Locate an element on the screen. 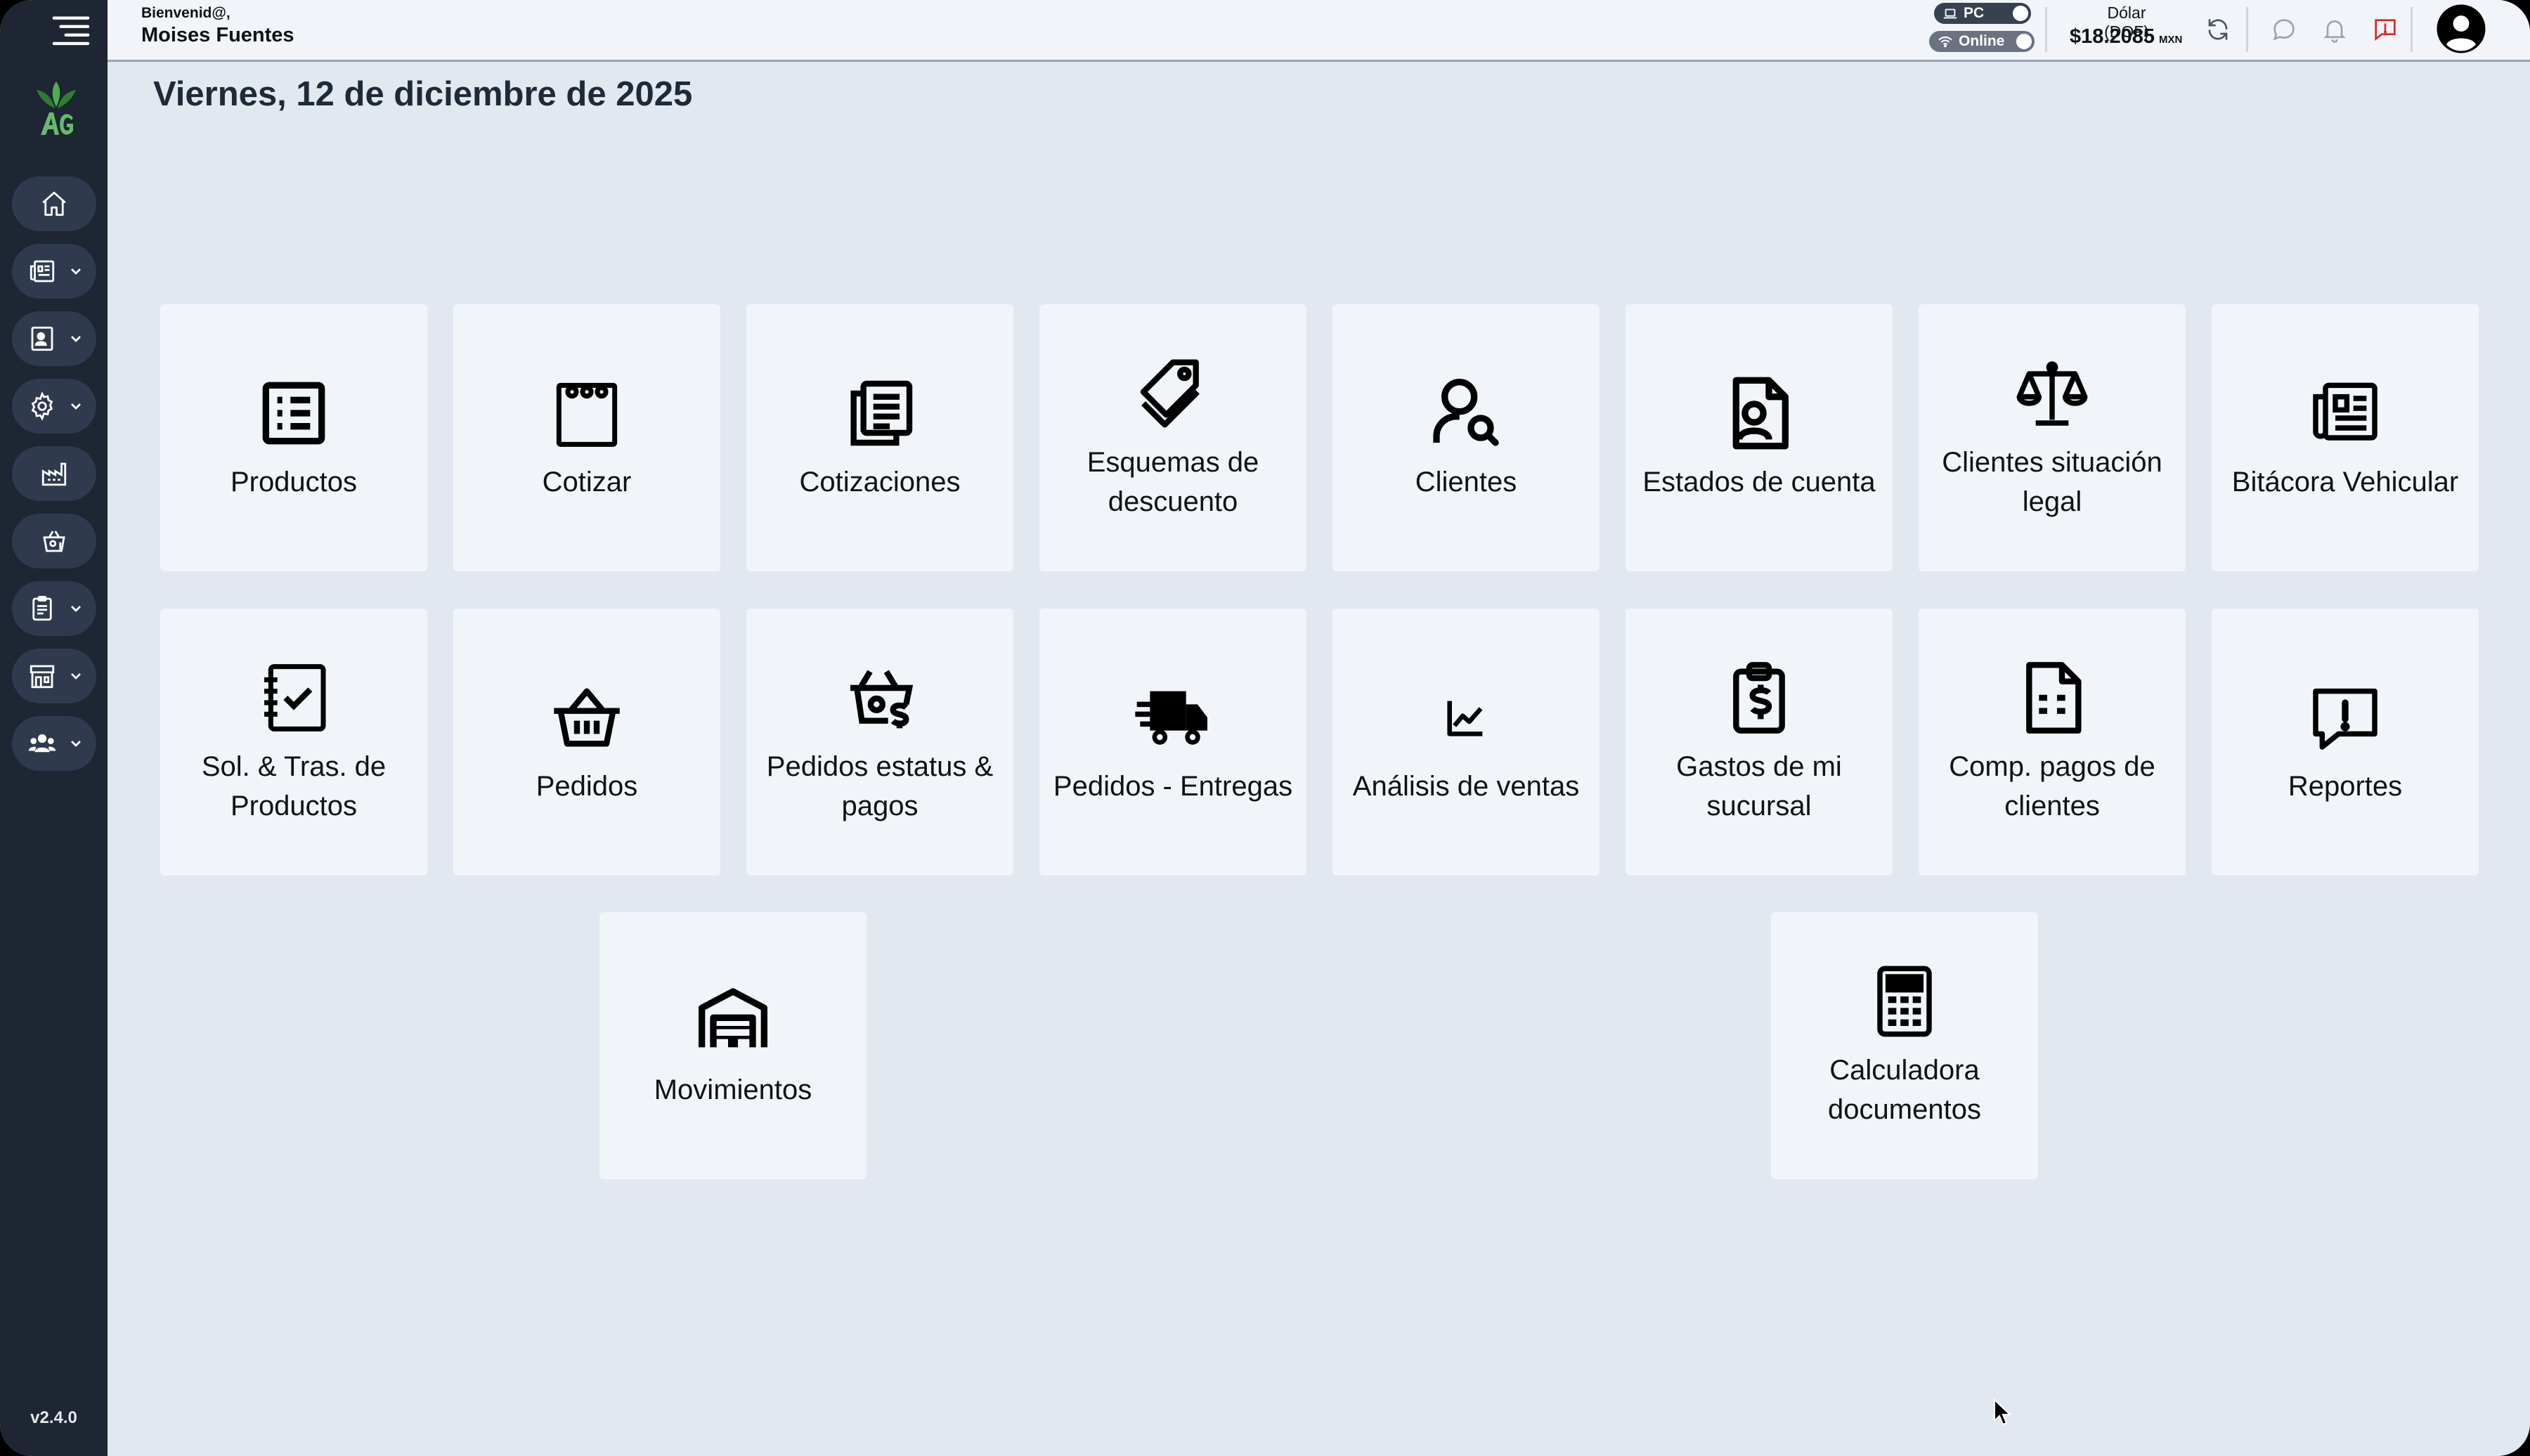  tile-clientes: Clientes is located at coordinates (1466, 438).